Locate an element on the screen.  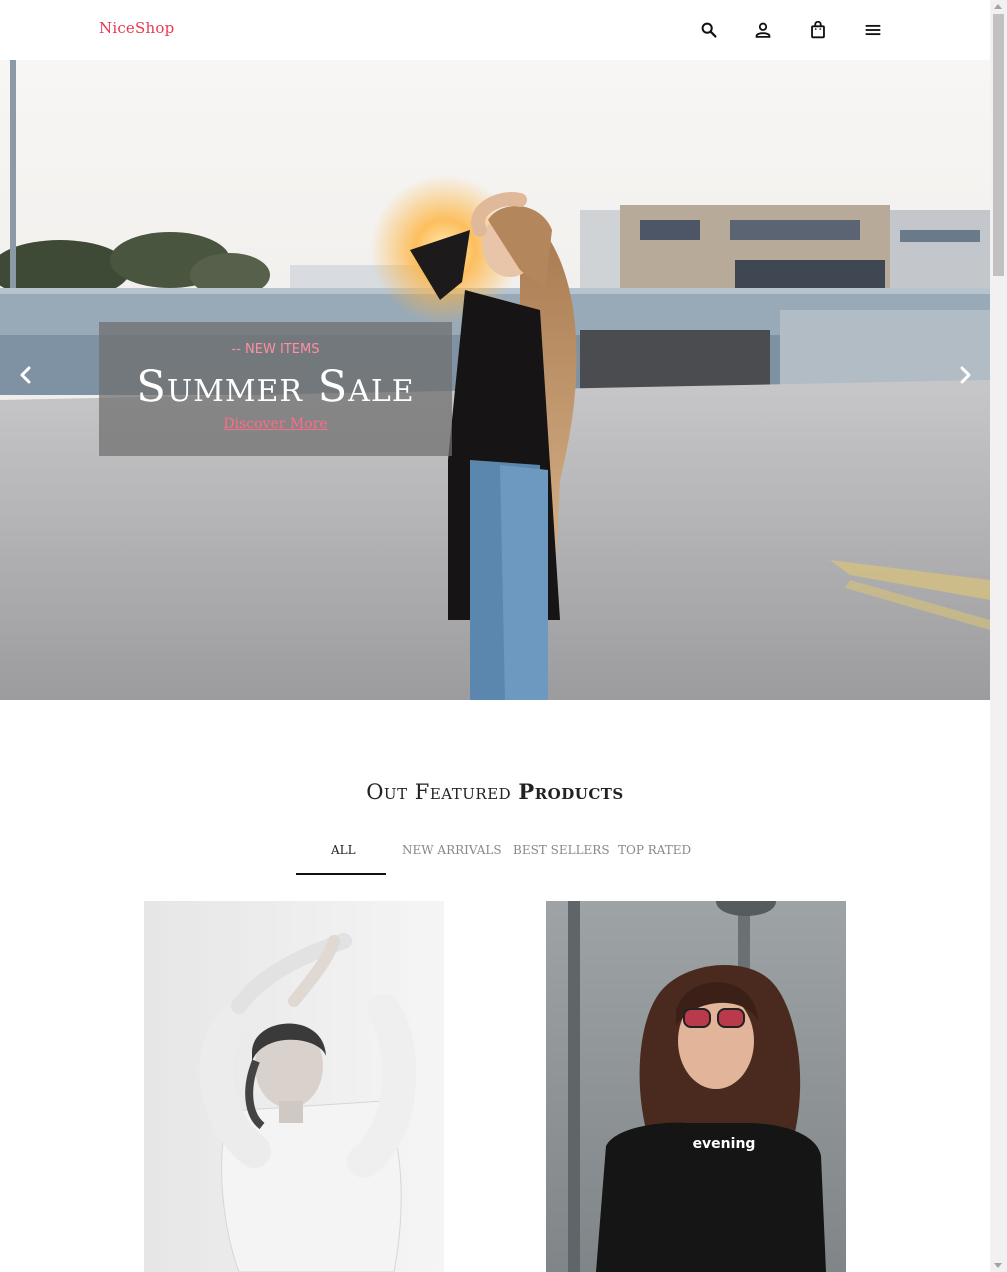
scroll-up-arrow is located at coordinates (998, 6).